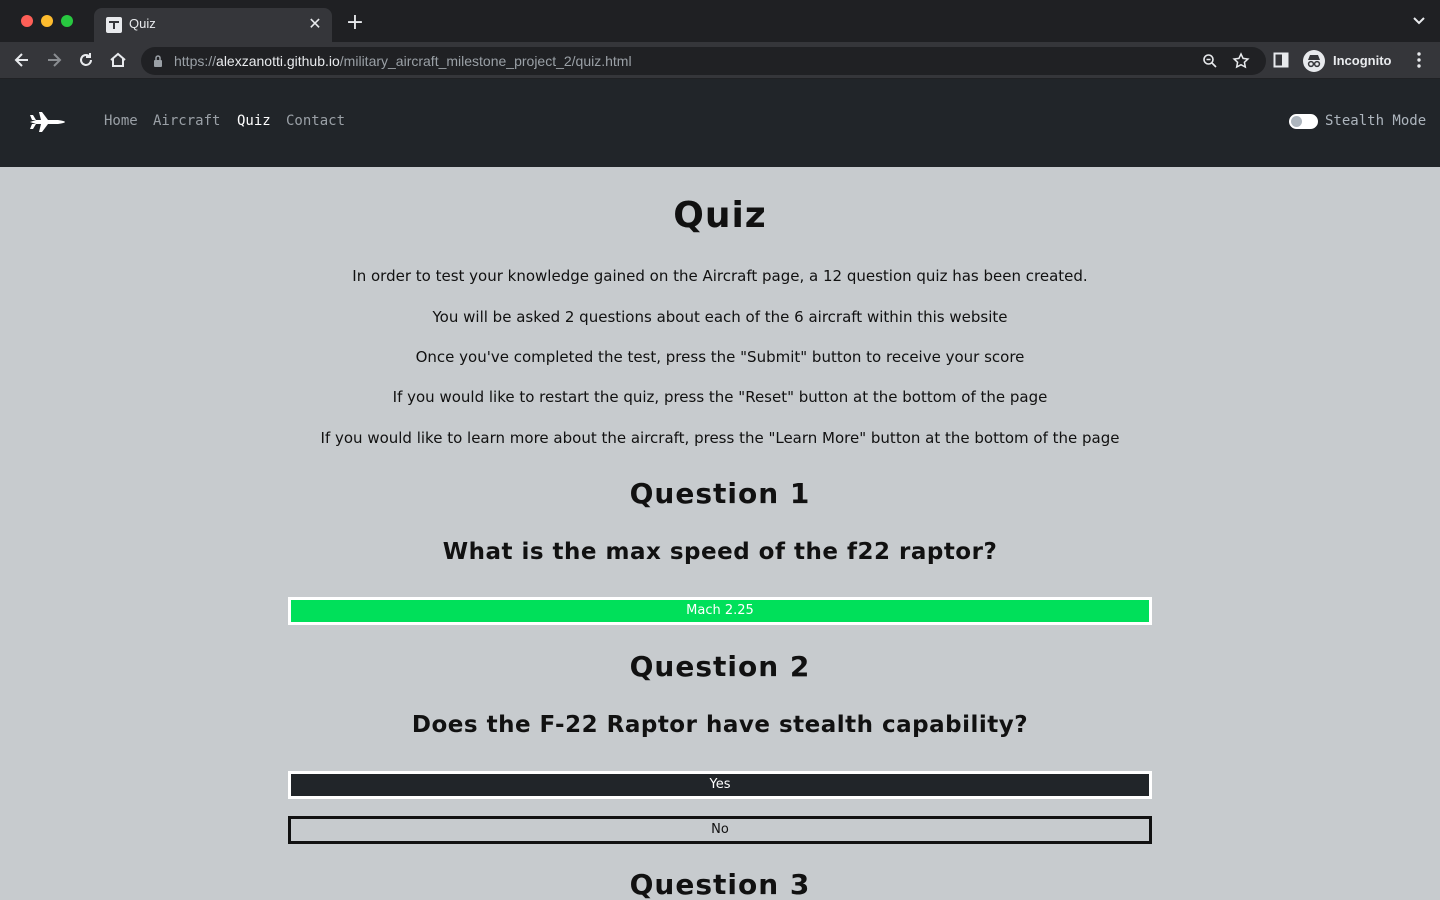 This screenshot has width=1440, height=900. What do you see at coordinates (720, 493) in the screenshot?
I see `question-1-heading: Question 1` at bounding box center [720, 493].